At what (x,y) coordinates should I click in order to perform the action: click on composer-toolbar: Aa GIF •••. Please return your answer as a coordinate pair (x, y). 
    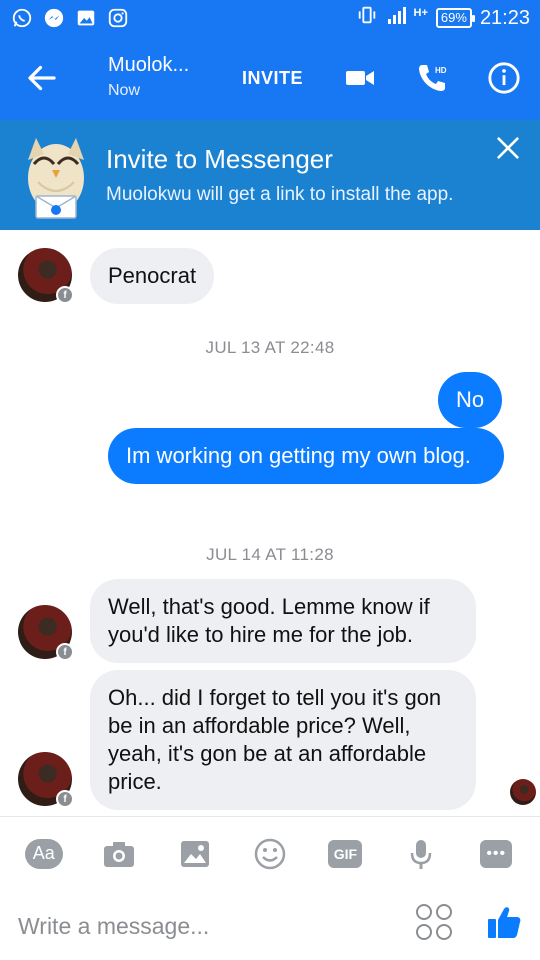
    Looking at the image, I should click on (270, 853).